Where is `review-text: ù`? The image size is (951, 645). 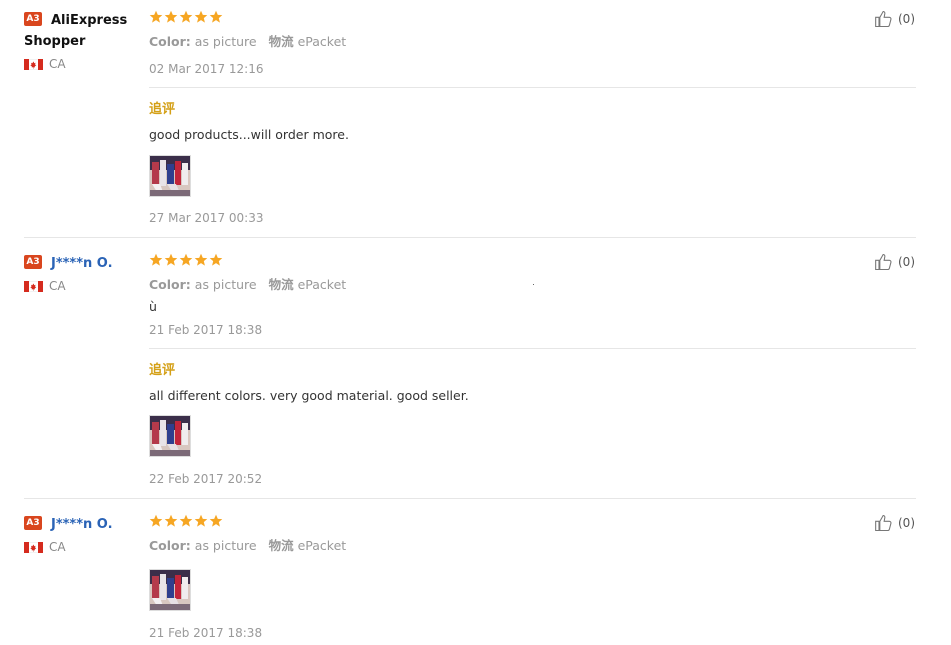 review-text: ù is located at coordinates (153, 306).